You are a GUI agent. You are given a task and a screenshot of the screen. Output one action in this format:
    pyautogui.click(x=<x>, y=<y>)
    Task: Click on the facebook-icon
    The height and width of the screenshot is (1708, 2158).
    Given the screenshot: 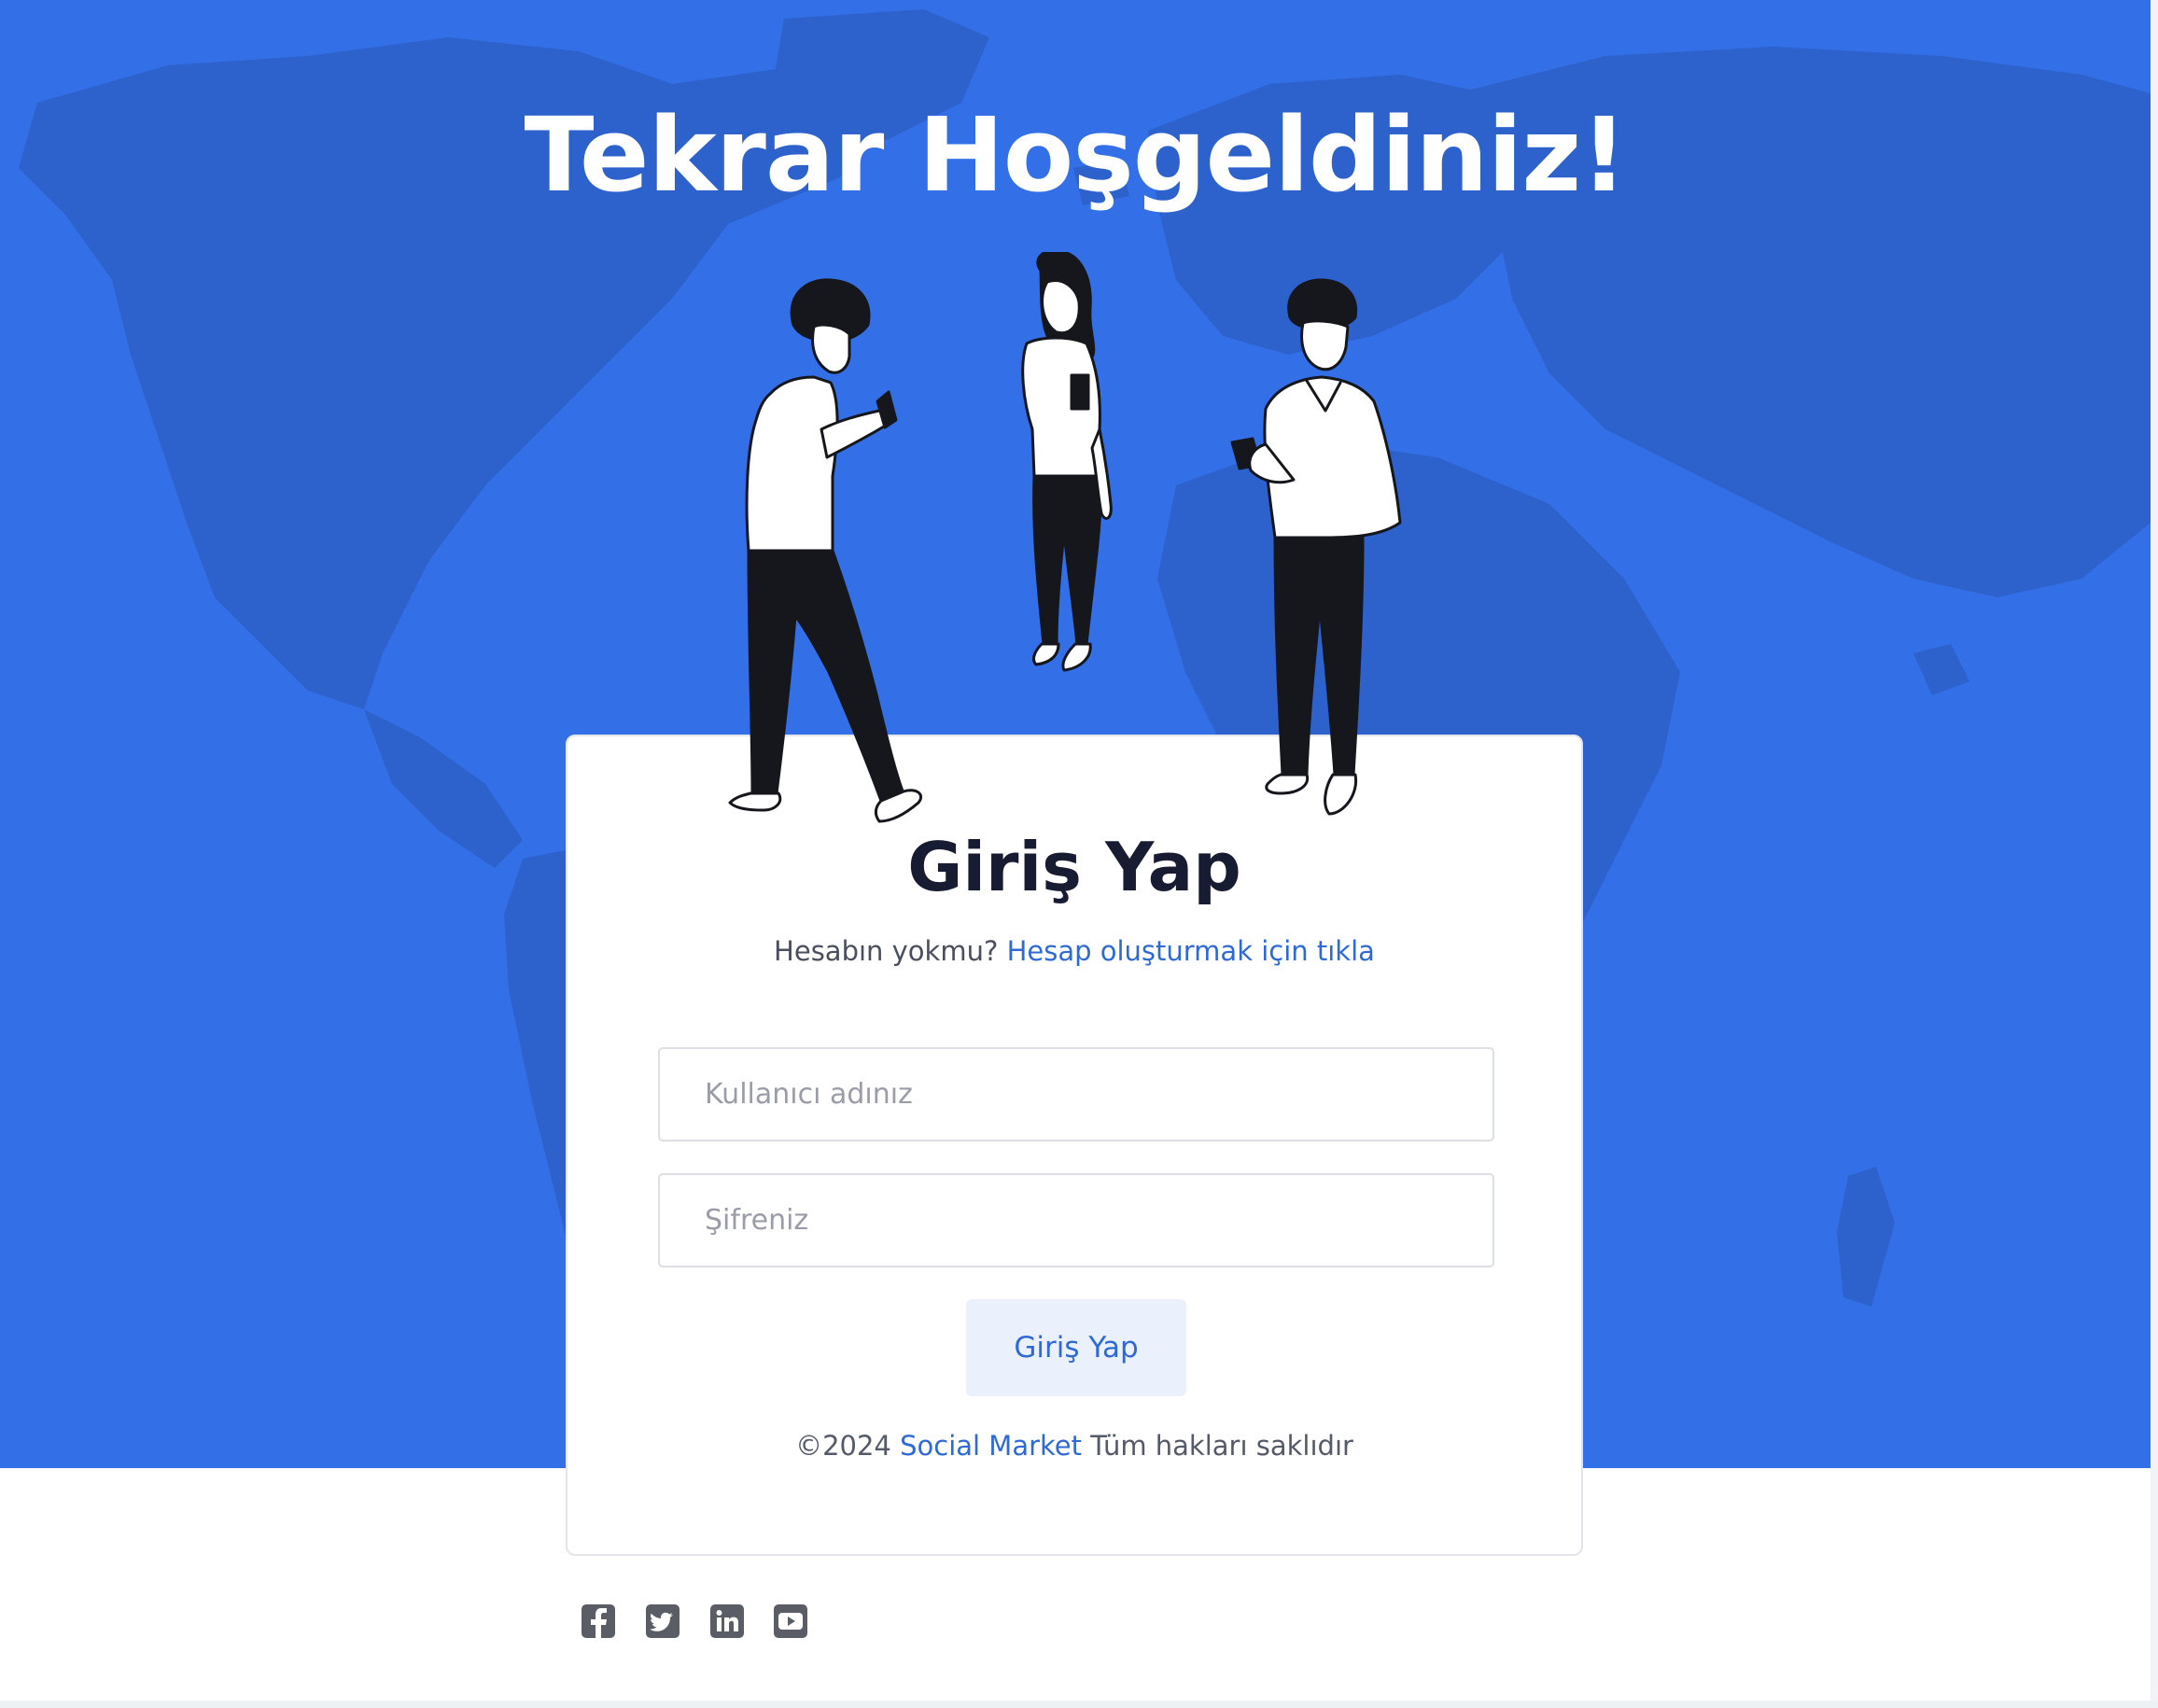 What is the action you would take?
    pyautogui.click(x=599, y=1621)
    